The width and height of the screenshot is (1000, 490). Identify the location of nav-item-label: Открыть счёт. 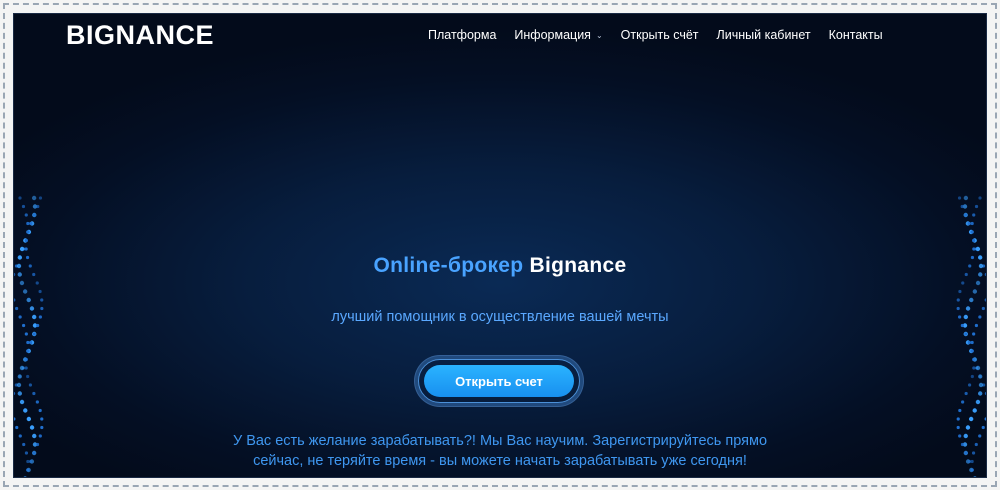
(659, 35).